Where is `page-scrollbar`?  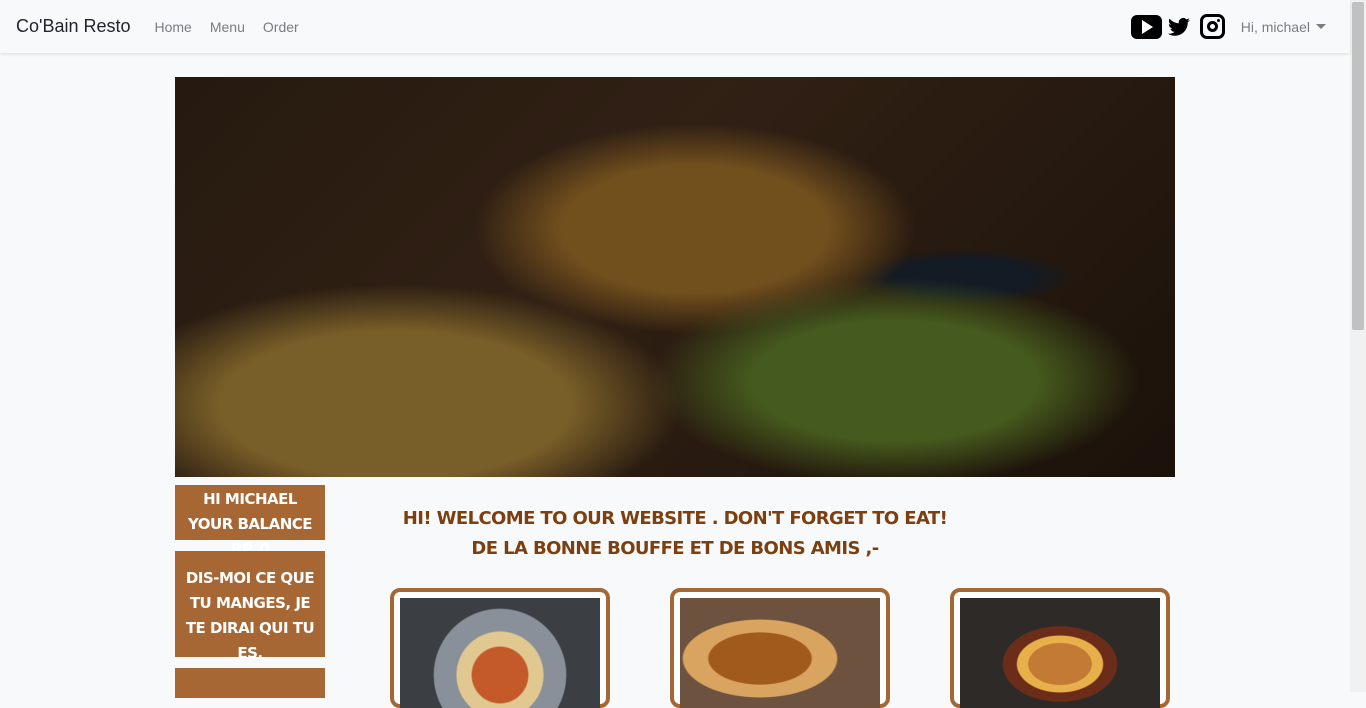
page-scrollbar is located at coordinates (1358, 346).